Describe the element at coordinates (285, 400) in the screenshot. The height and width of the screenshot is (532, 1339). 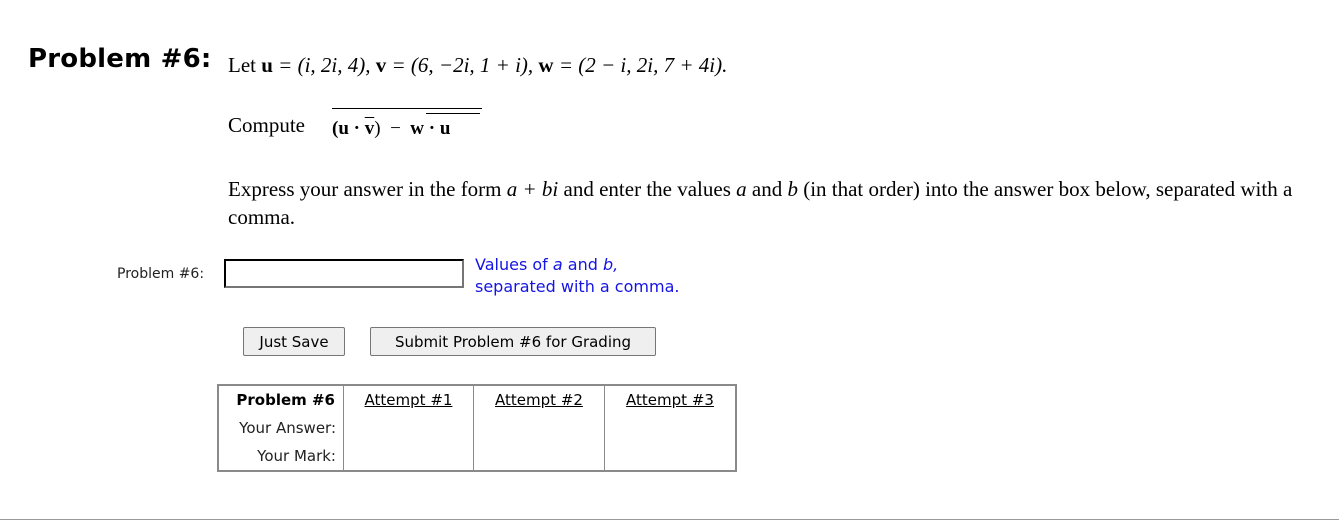
I see `attempts-table-title: Problem #6` at that location.